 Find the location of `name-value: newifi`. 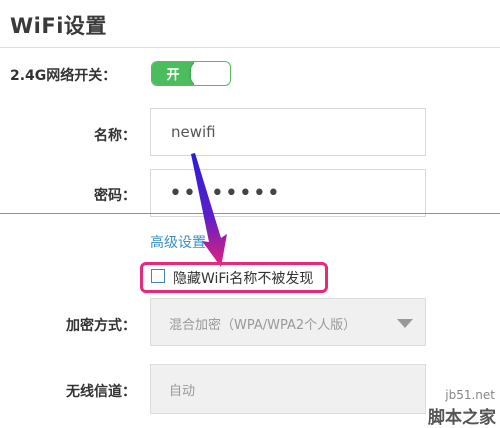

name-value: newifi is located at coordinates (193, 132).